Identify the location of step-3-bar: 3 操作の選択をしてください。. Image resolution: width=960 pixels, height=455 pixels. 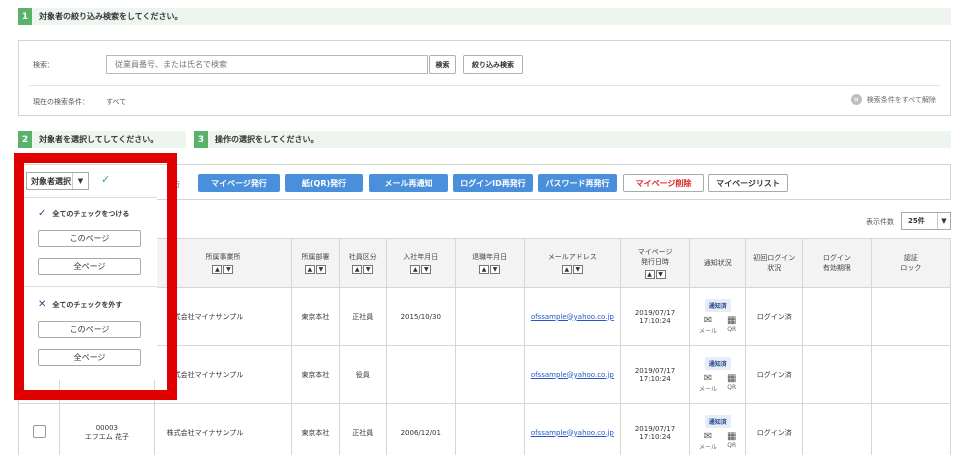
(572, 139).